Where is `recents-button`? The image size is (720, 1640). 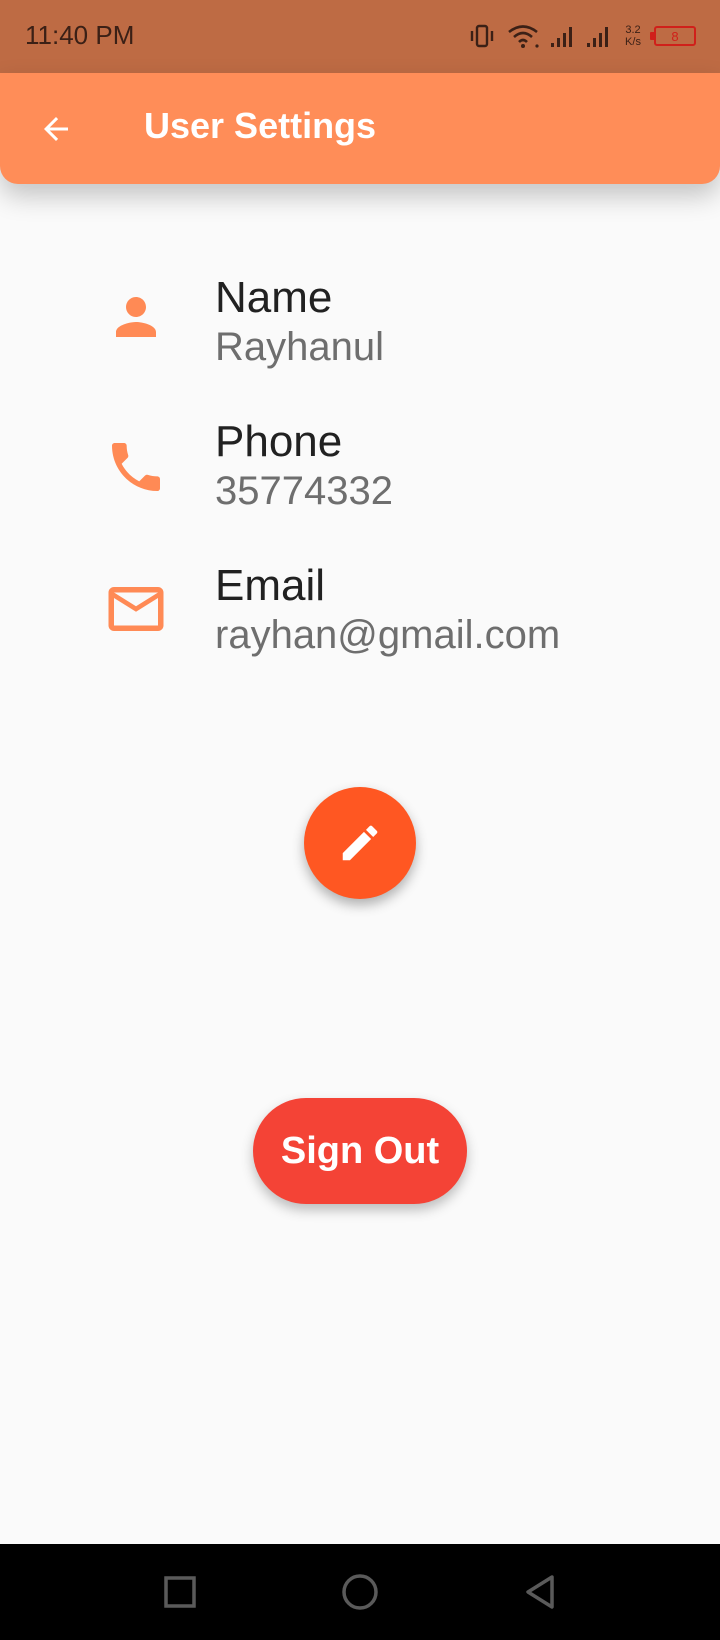 recents-button is located at coordinates (180, 1592).